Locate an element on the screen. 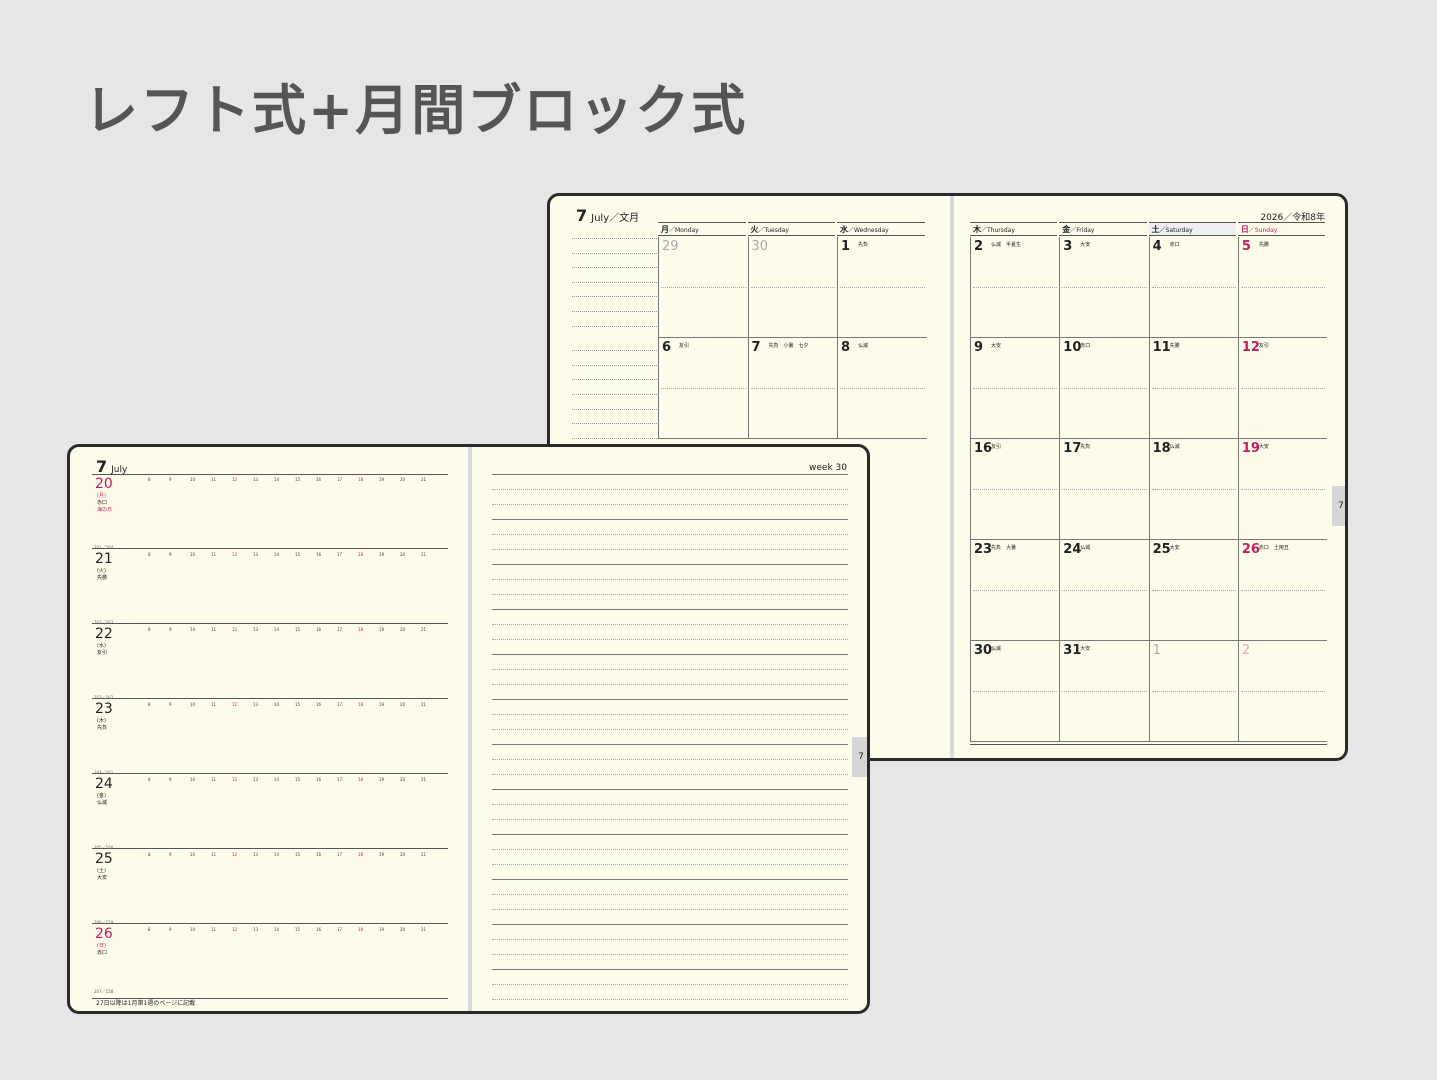 The width and height of the screenshot is (1437, 1080). day-cell: 16 友引 is located at coordinates (1015, 489).